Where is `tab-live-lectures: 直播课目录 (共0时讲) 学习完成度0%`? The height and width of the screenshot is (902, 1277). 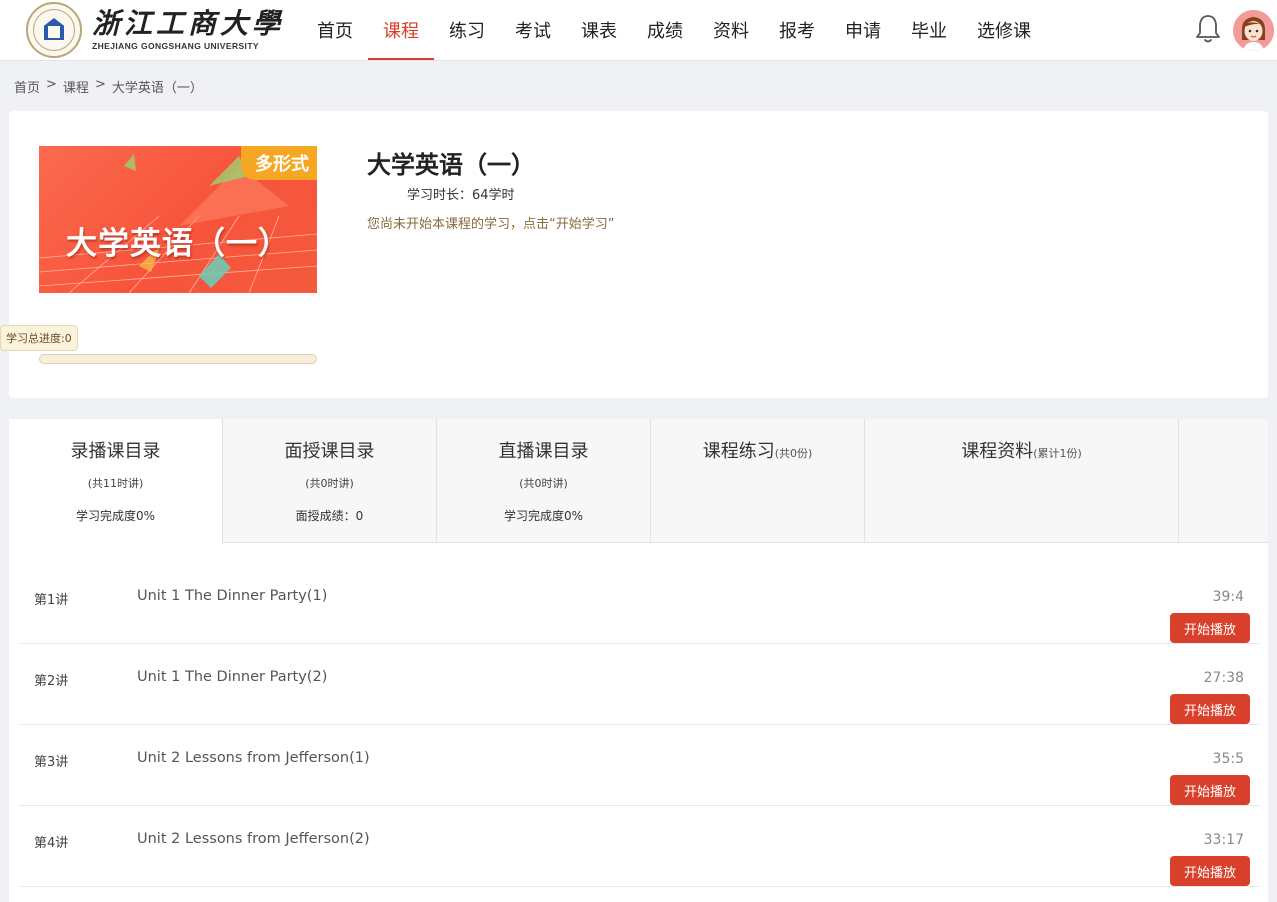 tab-live-lectures: 直播课目录 (共0时讲) 学习完成度0% is located at coordinates (544, 481).